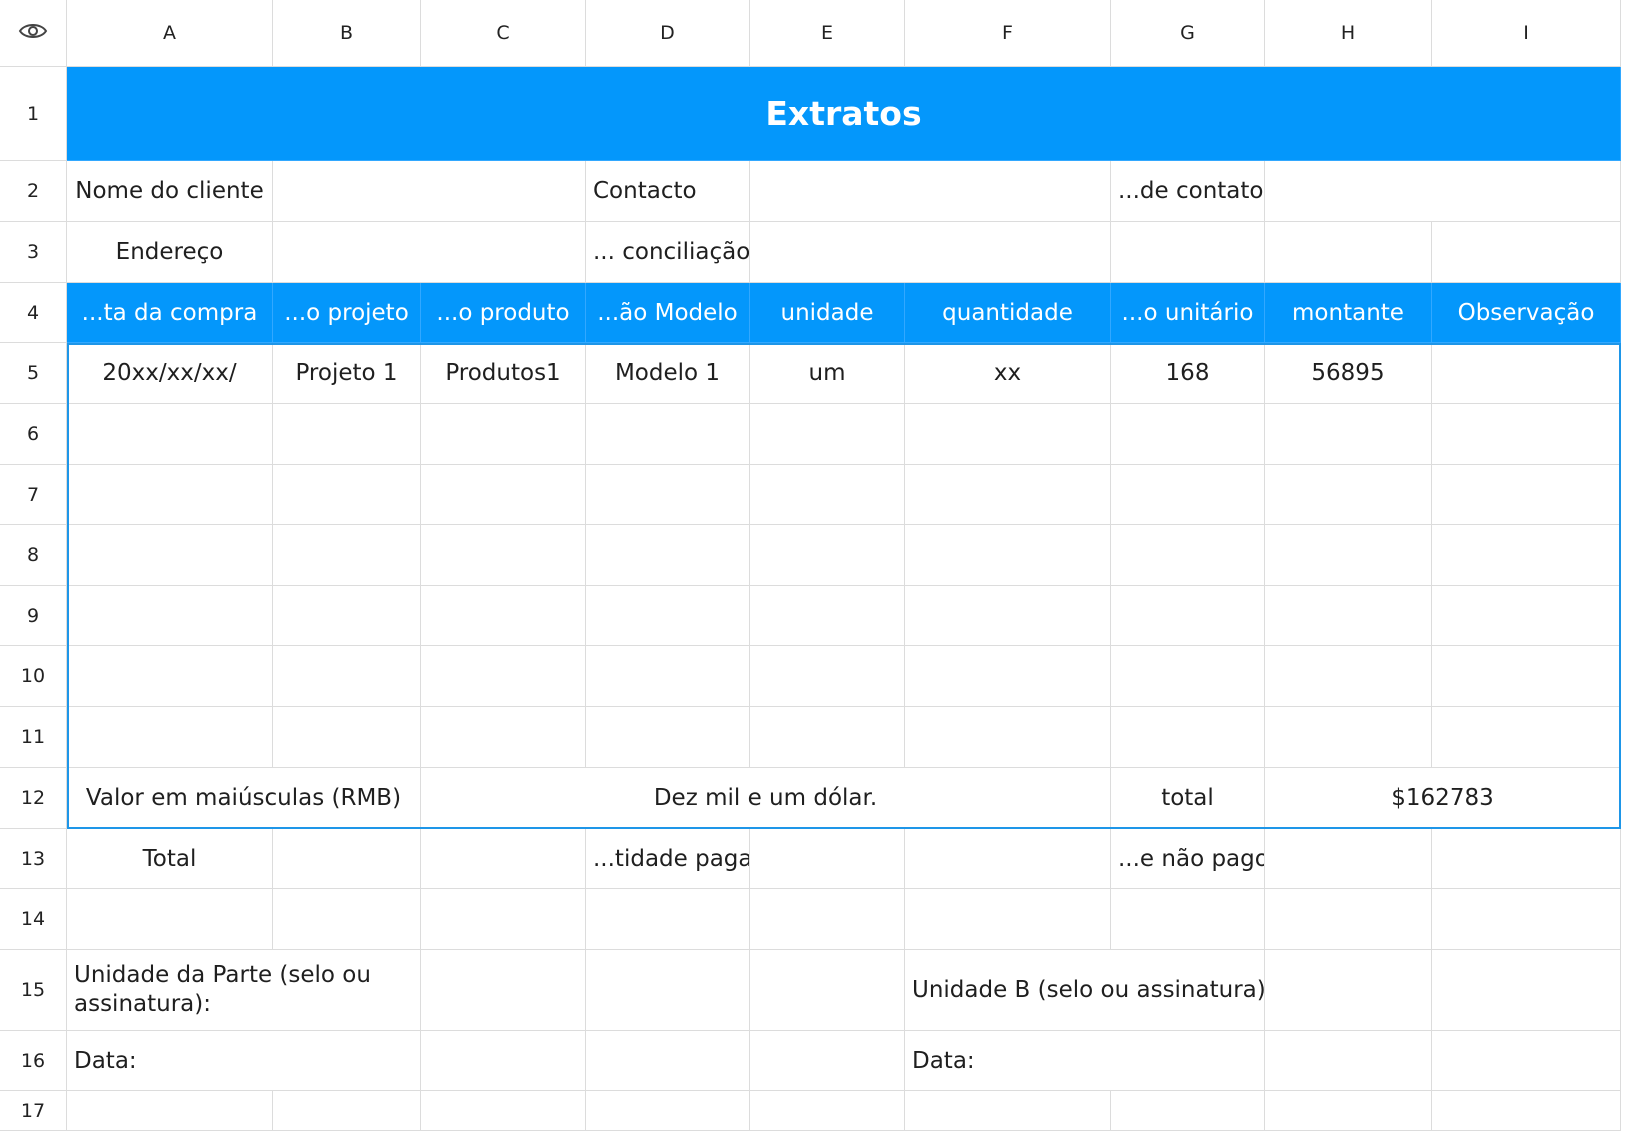 This screenshot has width=1640, height=1131. I want to click on cell-e15, so click(827, 990).